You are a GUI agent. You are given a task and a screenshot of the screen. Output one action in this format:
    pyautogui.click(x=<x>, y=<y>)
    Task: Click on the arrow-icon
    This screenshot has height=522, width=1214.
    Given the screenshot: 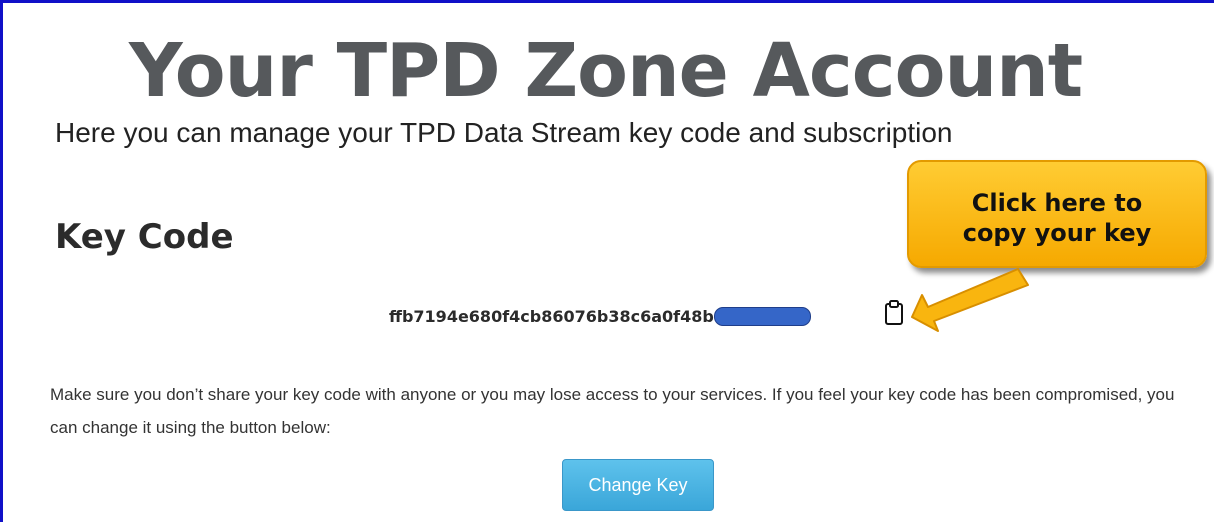 What is the action you would take?
    pyautogui.click(x=970, y=300)
    